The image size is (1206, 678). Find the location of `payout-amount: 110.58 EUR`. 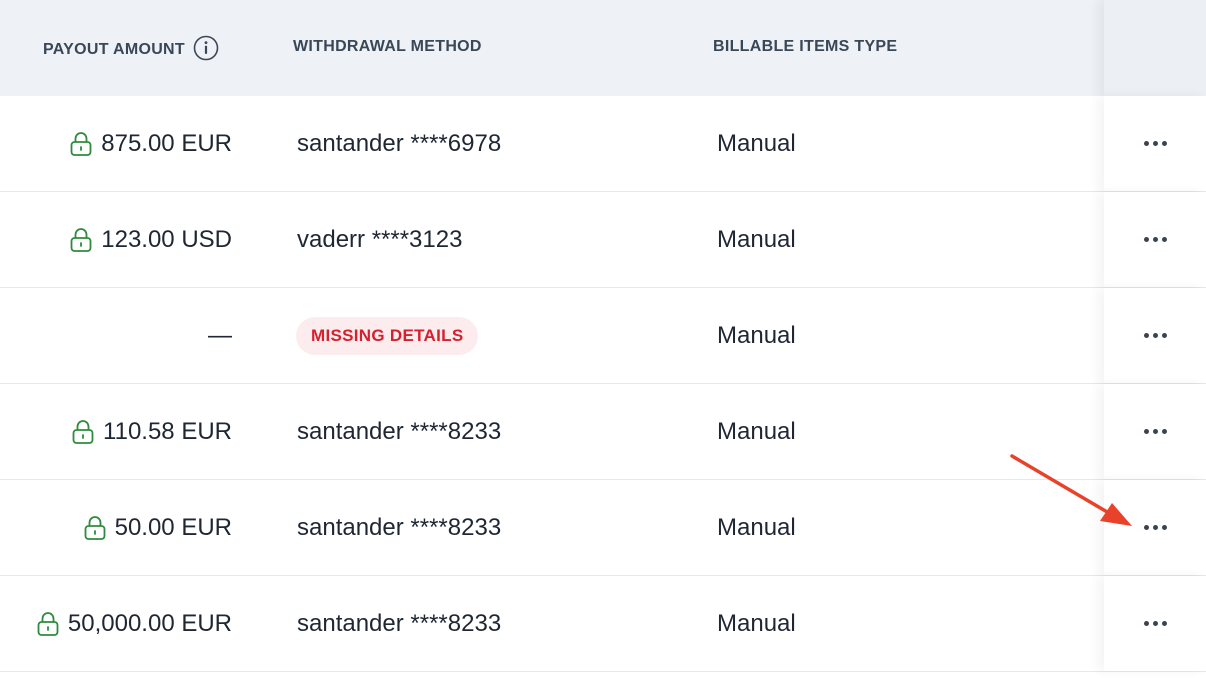

payout-amount: 110.58 EUR is located at coordinates (167, 431).